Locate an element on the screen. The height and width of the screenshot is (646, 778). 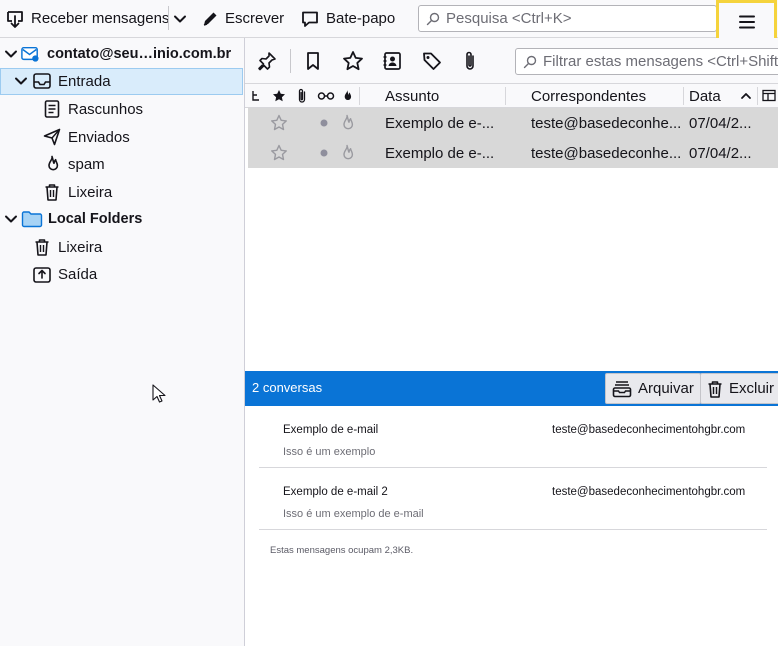
summary-divider is located at coordinates (513, 529).